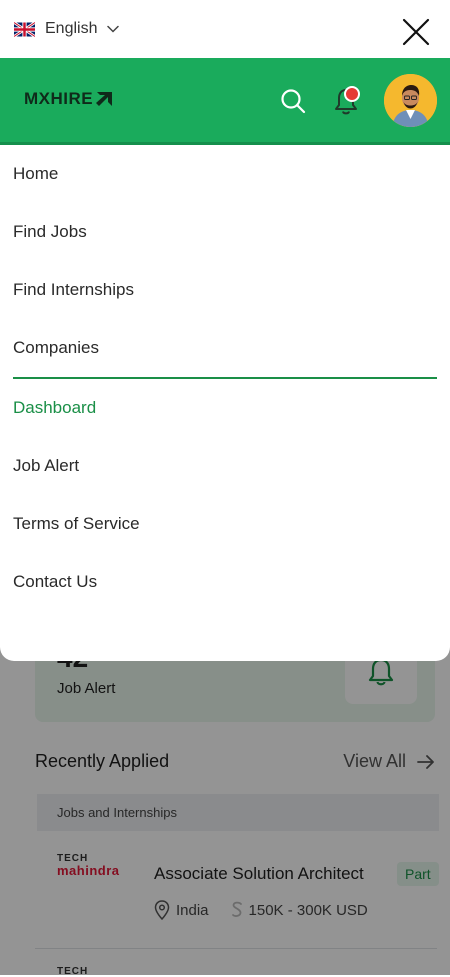  What do you see at coordinates (104, 99) in the screenshot?
I see `brand-arrow-icon` at bounding box center [104, 99].